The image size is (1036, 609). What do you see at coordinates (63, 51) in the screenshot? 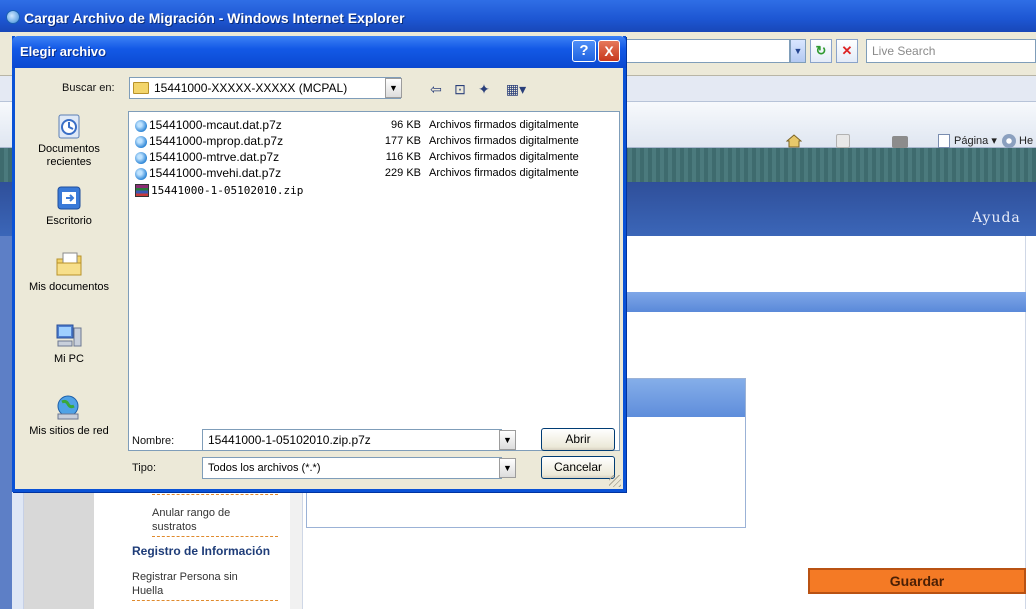
I see `dialog-title: Elegir archivo` at bounding box center [63, 51].